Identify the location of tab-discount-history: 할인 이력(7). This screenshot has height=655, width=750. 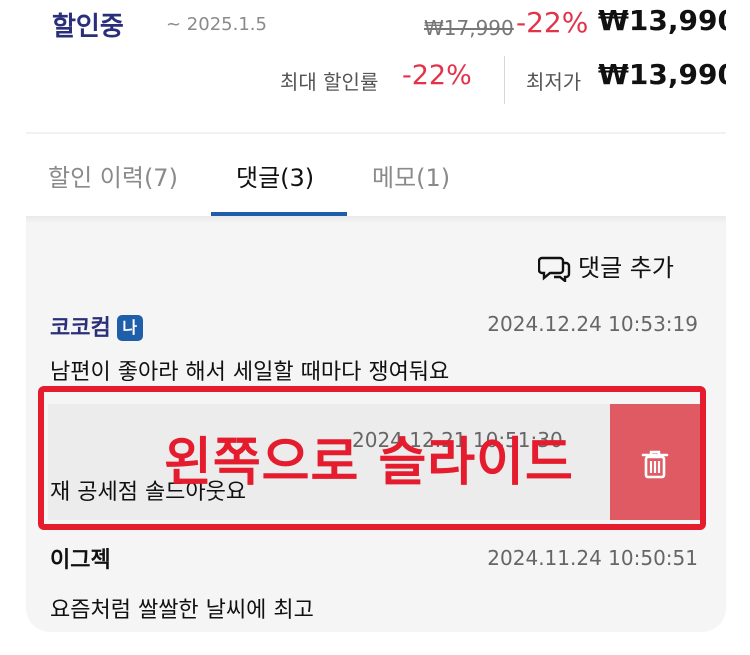
(113, 175).